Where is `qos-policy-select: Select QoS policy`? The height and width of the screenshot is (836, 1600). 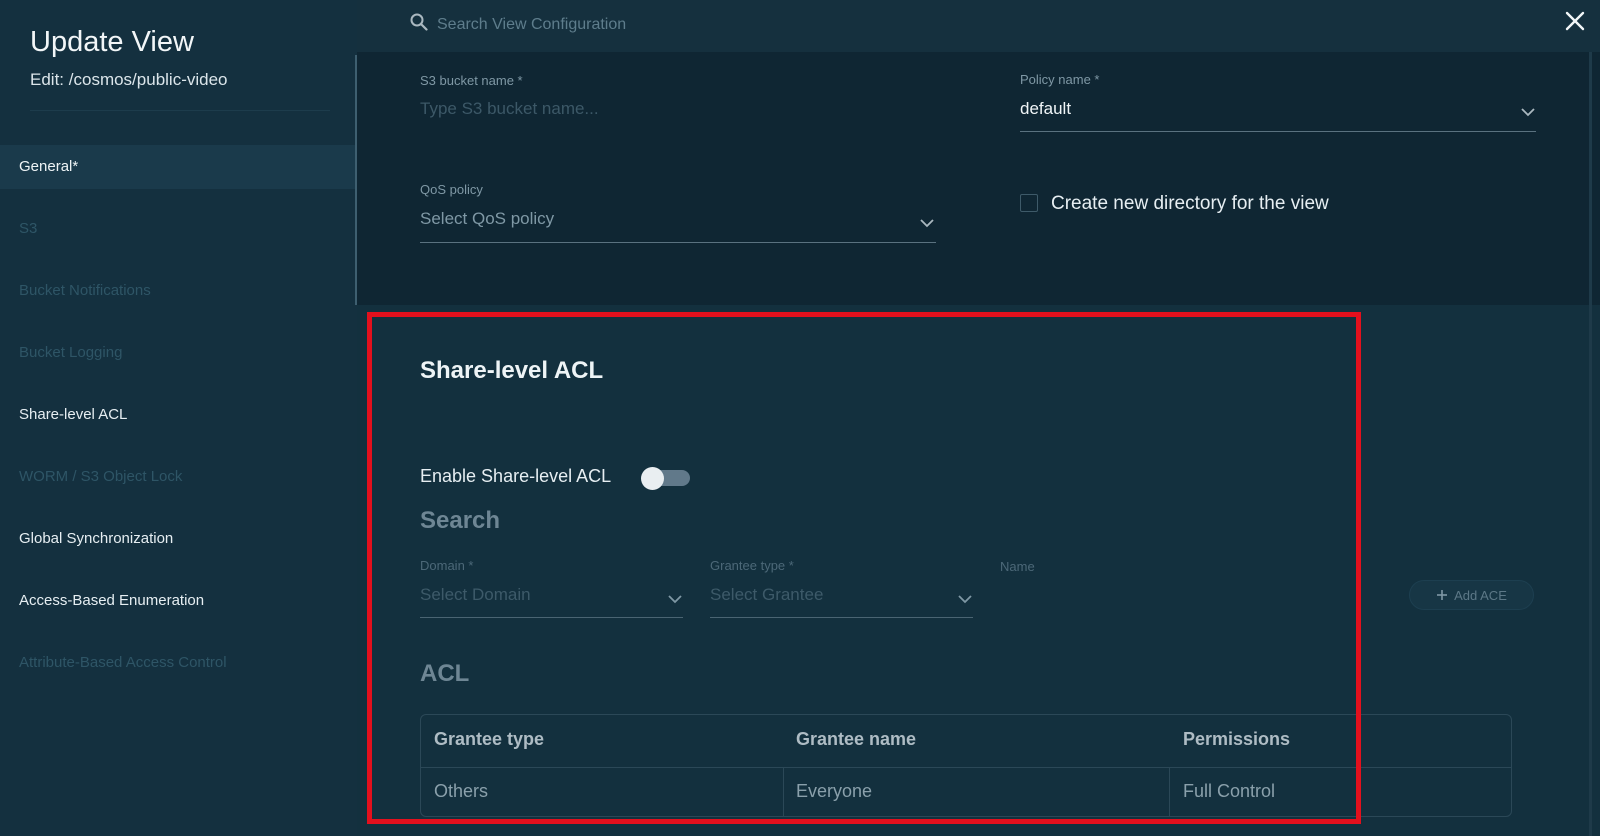
qos-policy-select: Select QoS policy is located at coordinates (487, 219).